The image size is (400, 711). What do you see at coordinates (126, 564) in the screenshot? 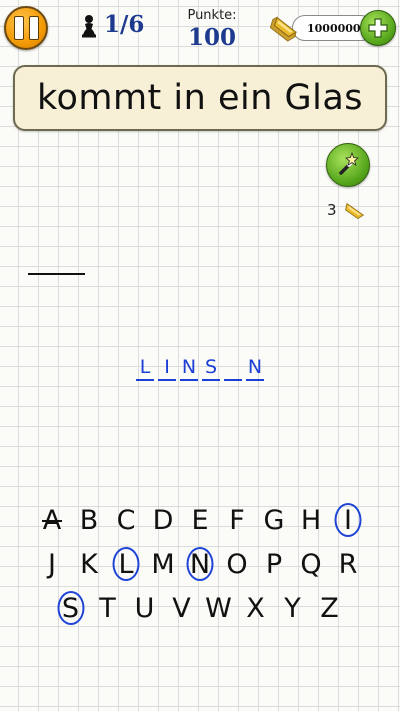
I see `key-l: L` at bounding box center [126, 564].